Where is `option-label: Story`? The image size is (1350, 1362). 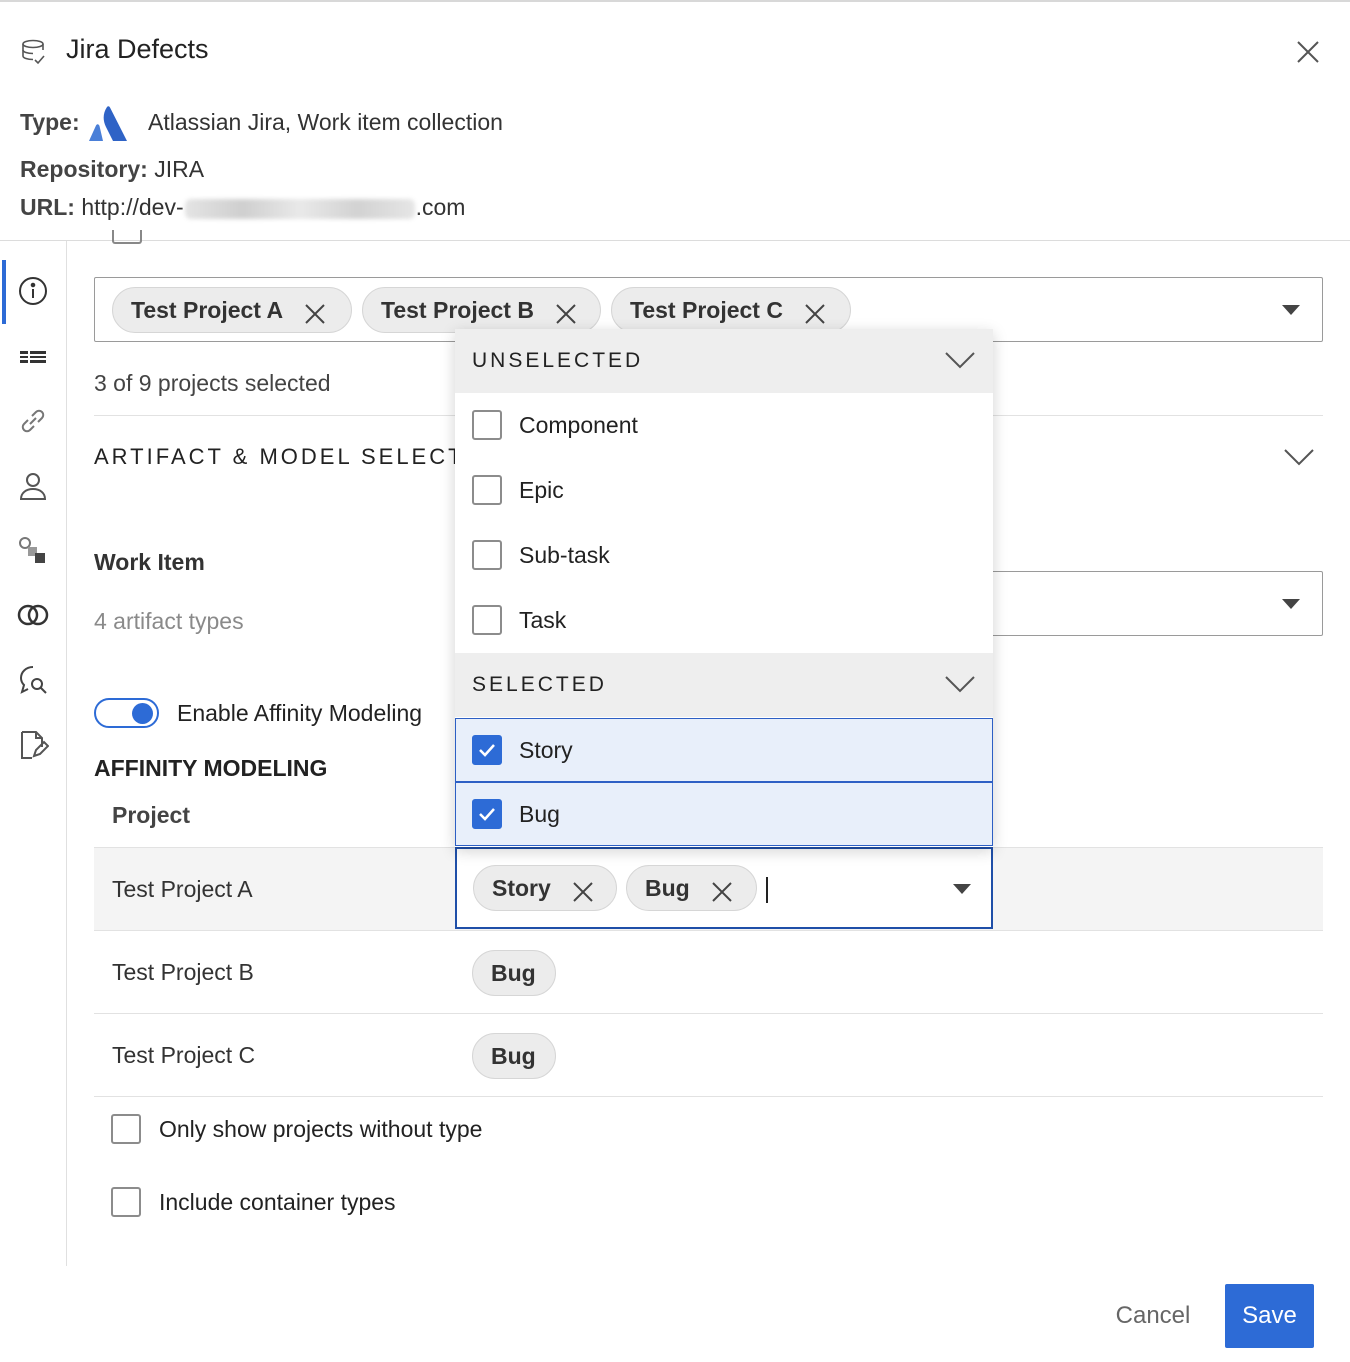 option-label: Story is located at coordinates (546, 750).